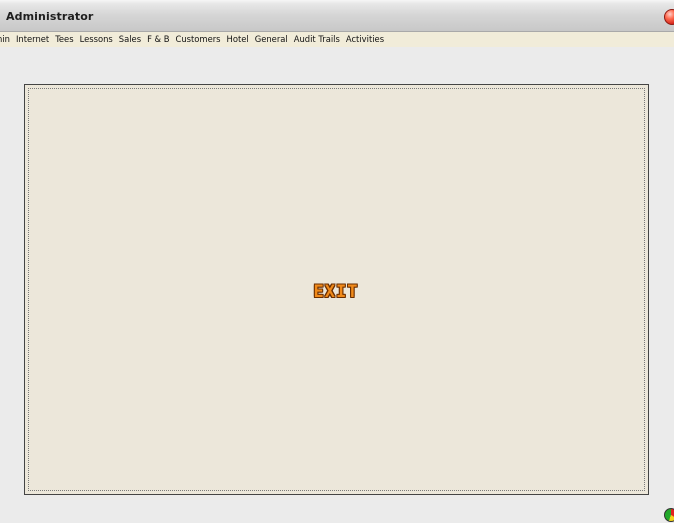  Describe the element at coordinates (271, 39) in the screenshot. I see `menu-item-general: General` at that location.